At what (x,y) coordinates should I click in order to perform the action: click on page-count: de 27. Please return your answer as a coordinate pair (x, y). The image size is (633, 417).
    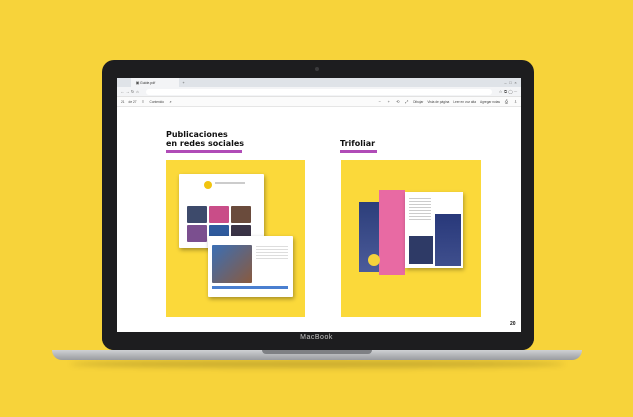
    Looking at the image, I should click on (132, 101).